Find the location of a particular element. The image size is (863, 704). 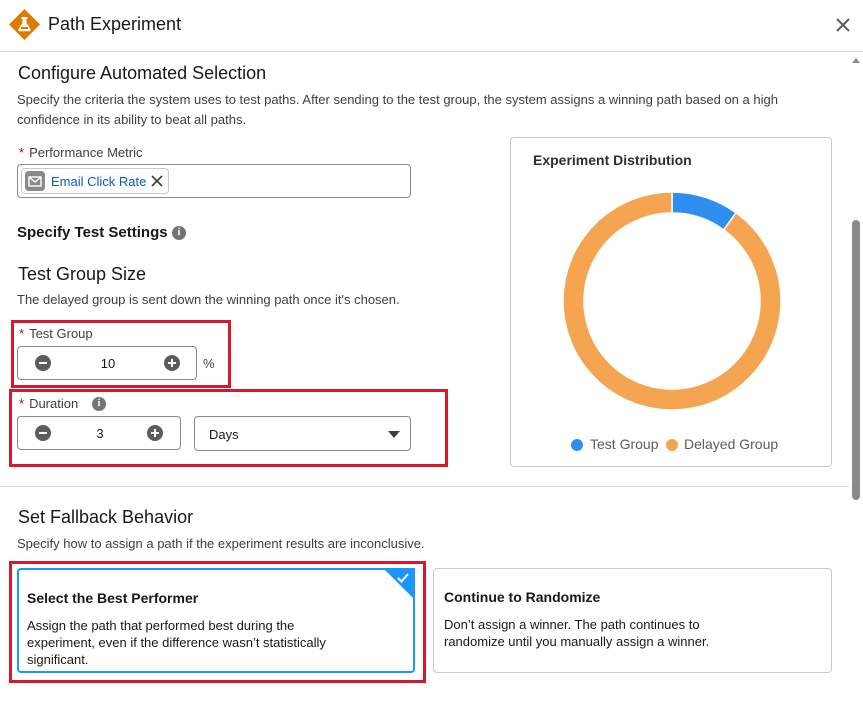

required-asterisk: * is located at coordinates (22, 152).